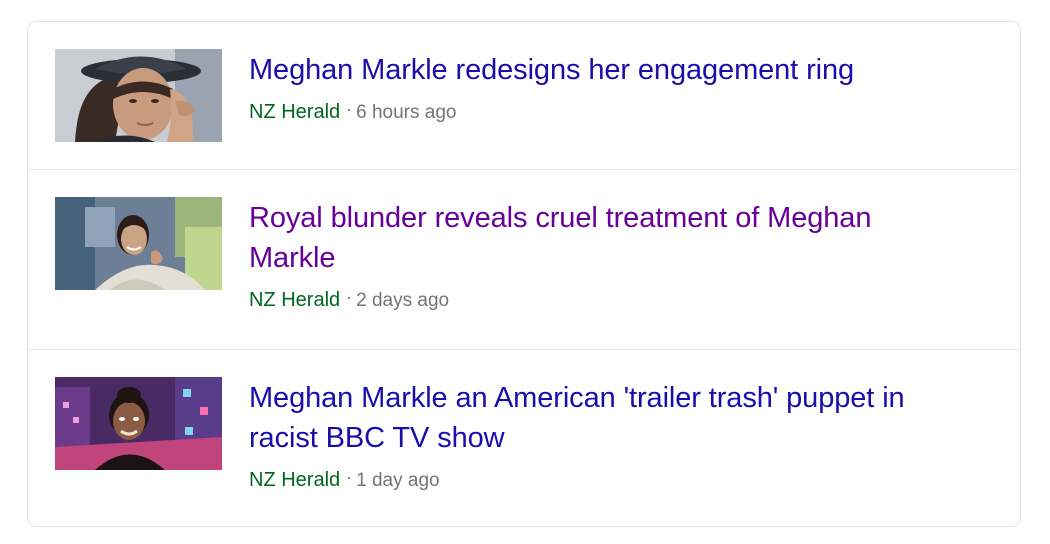  I want to click on news-meta: NZ Herald · 1 day ago, so click(599, 480).